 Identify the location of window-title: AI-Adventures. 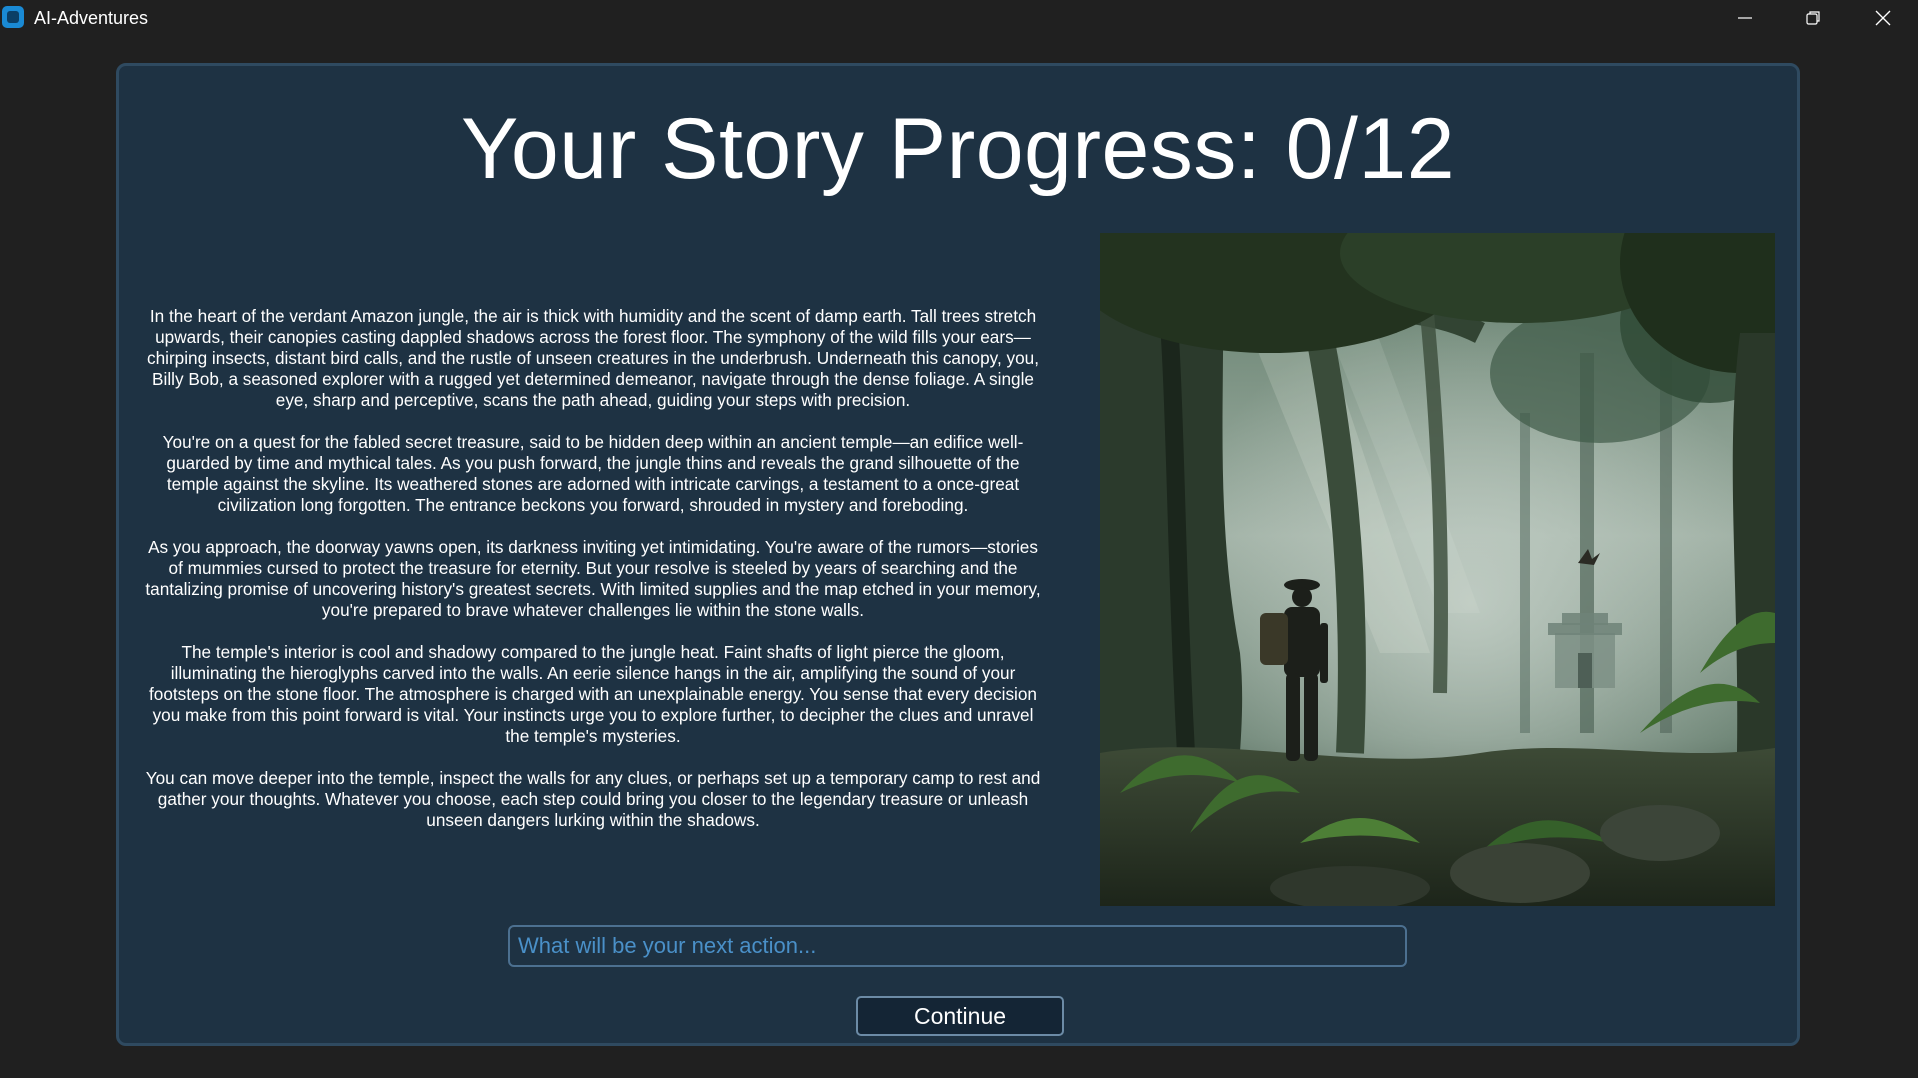
(91, 18).